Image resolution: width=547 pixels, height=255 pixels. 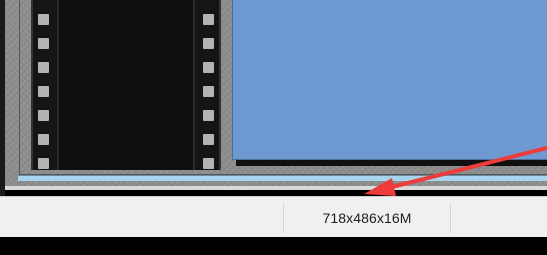 What do you see at coordinates (282, 178) in the screenshot?
I see `canvas-bottom-highlight` at bounding box center [282, 178].